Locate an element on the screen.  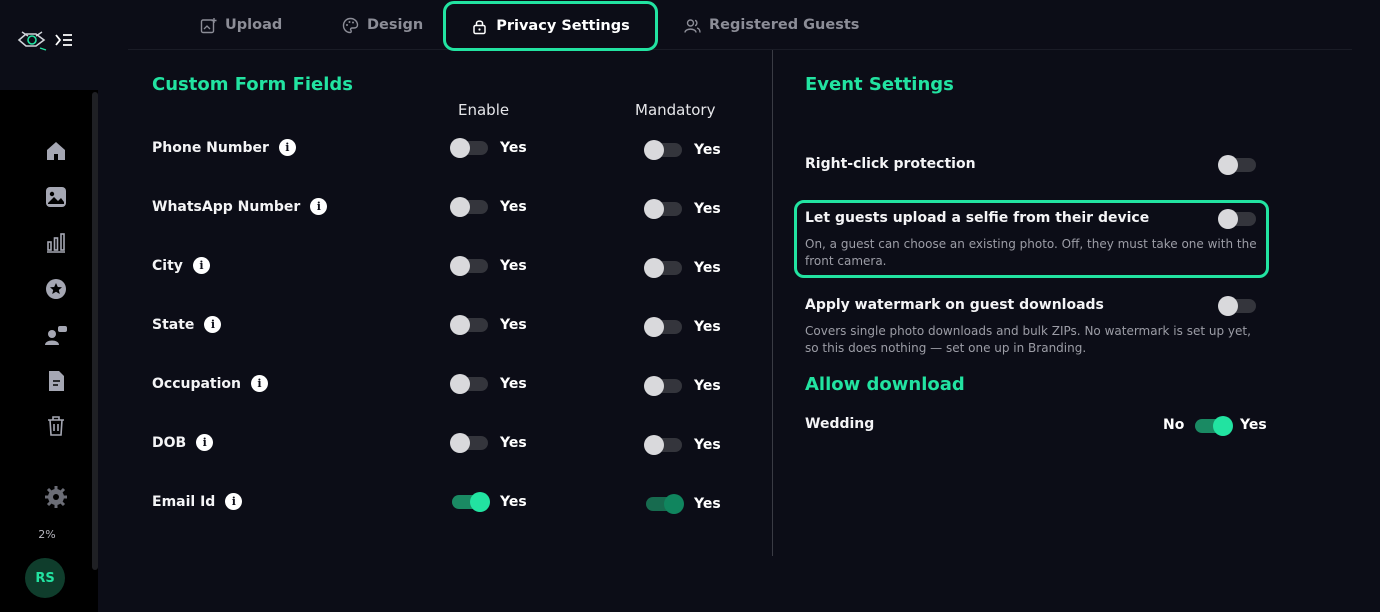
watermark-label: Apply watermark on guest downloads is located at coordinates (954, 305).